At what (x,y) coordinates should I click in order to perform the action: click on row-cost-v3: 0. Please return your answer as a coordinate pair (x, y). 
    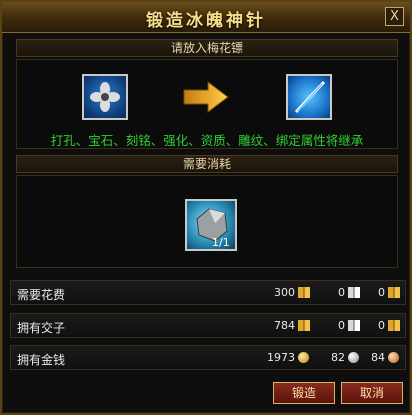
    Looking at the image, I should click on (381, 292).